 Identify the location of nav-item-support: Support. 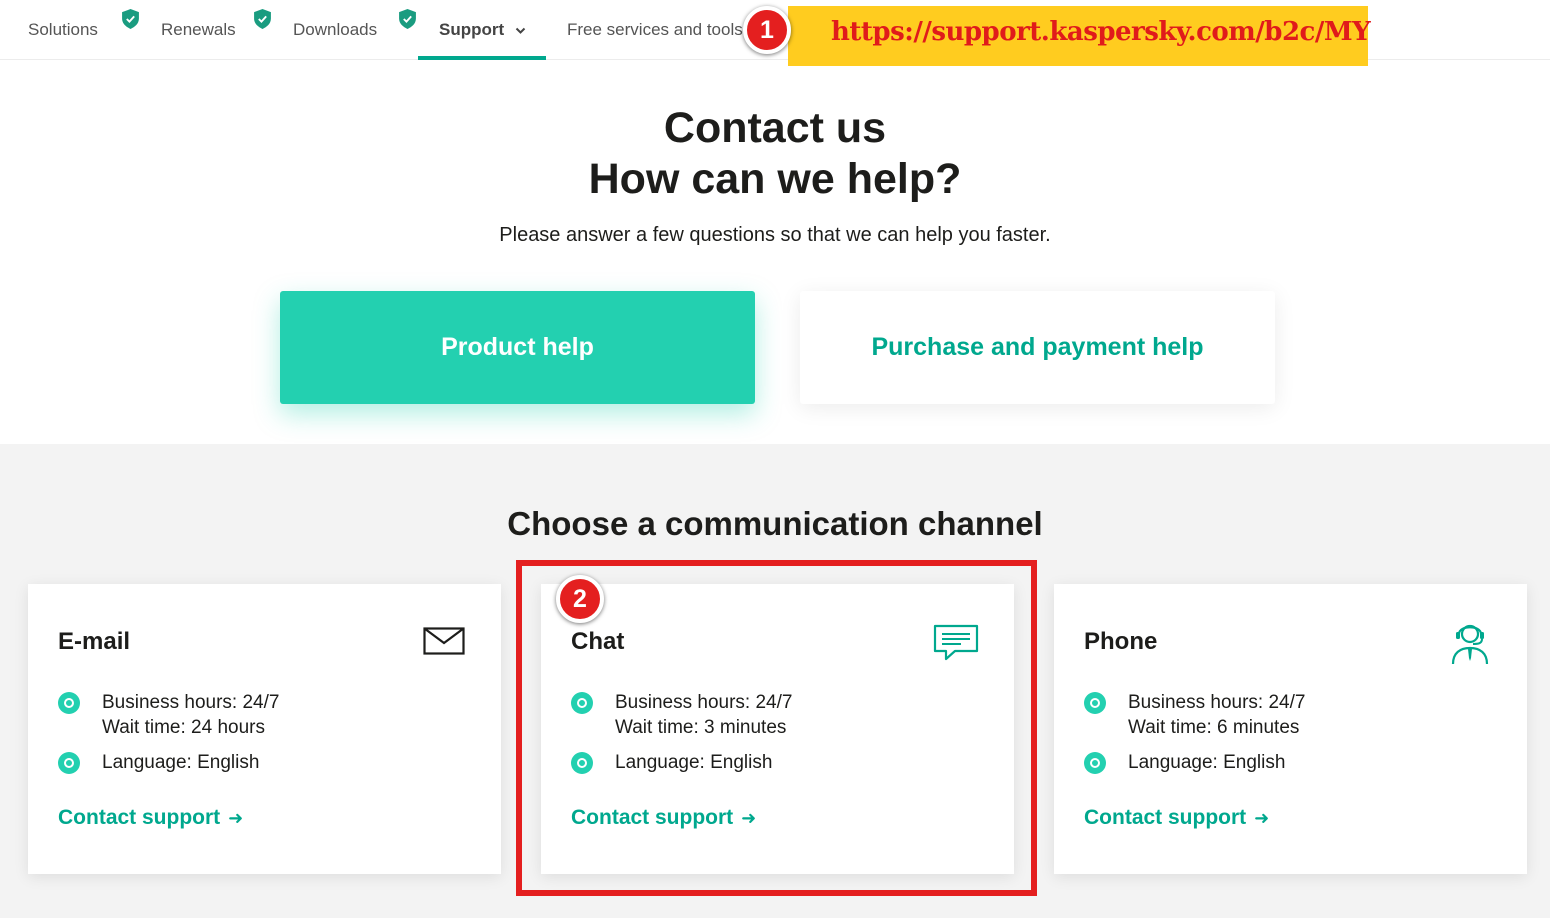
(482, 30).